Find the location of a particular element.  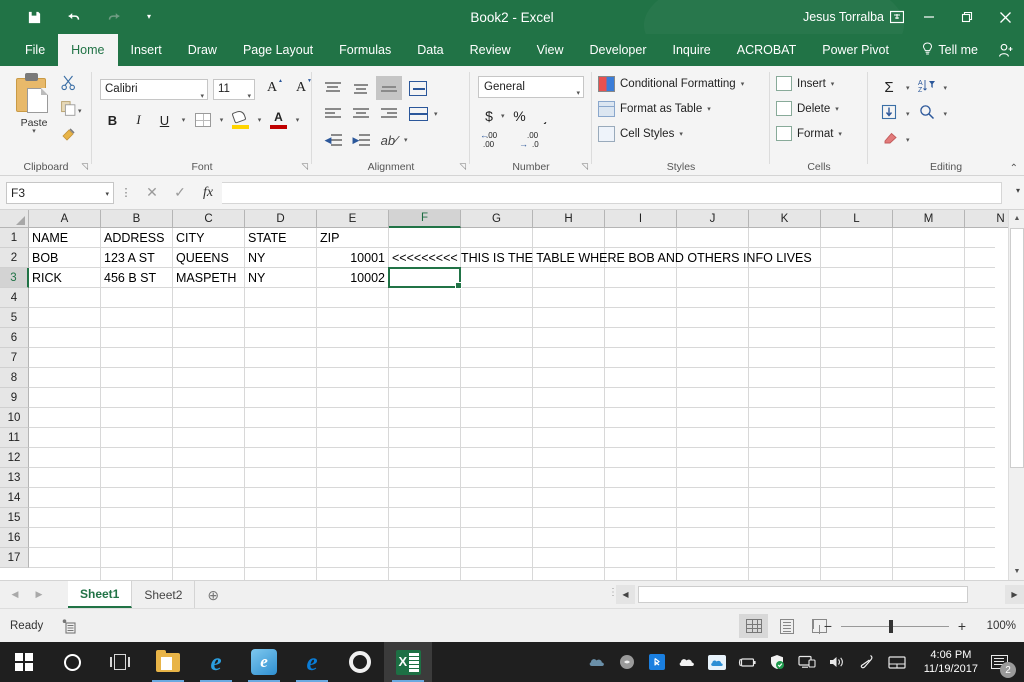

tab-review: Review is located at coordinates (490, 50).